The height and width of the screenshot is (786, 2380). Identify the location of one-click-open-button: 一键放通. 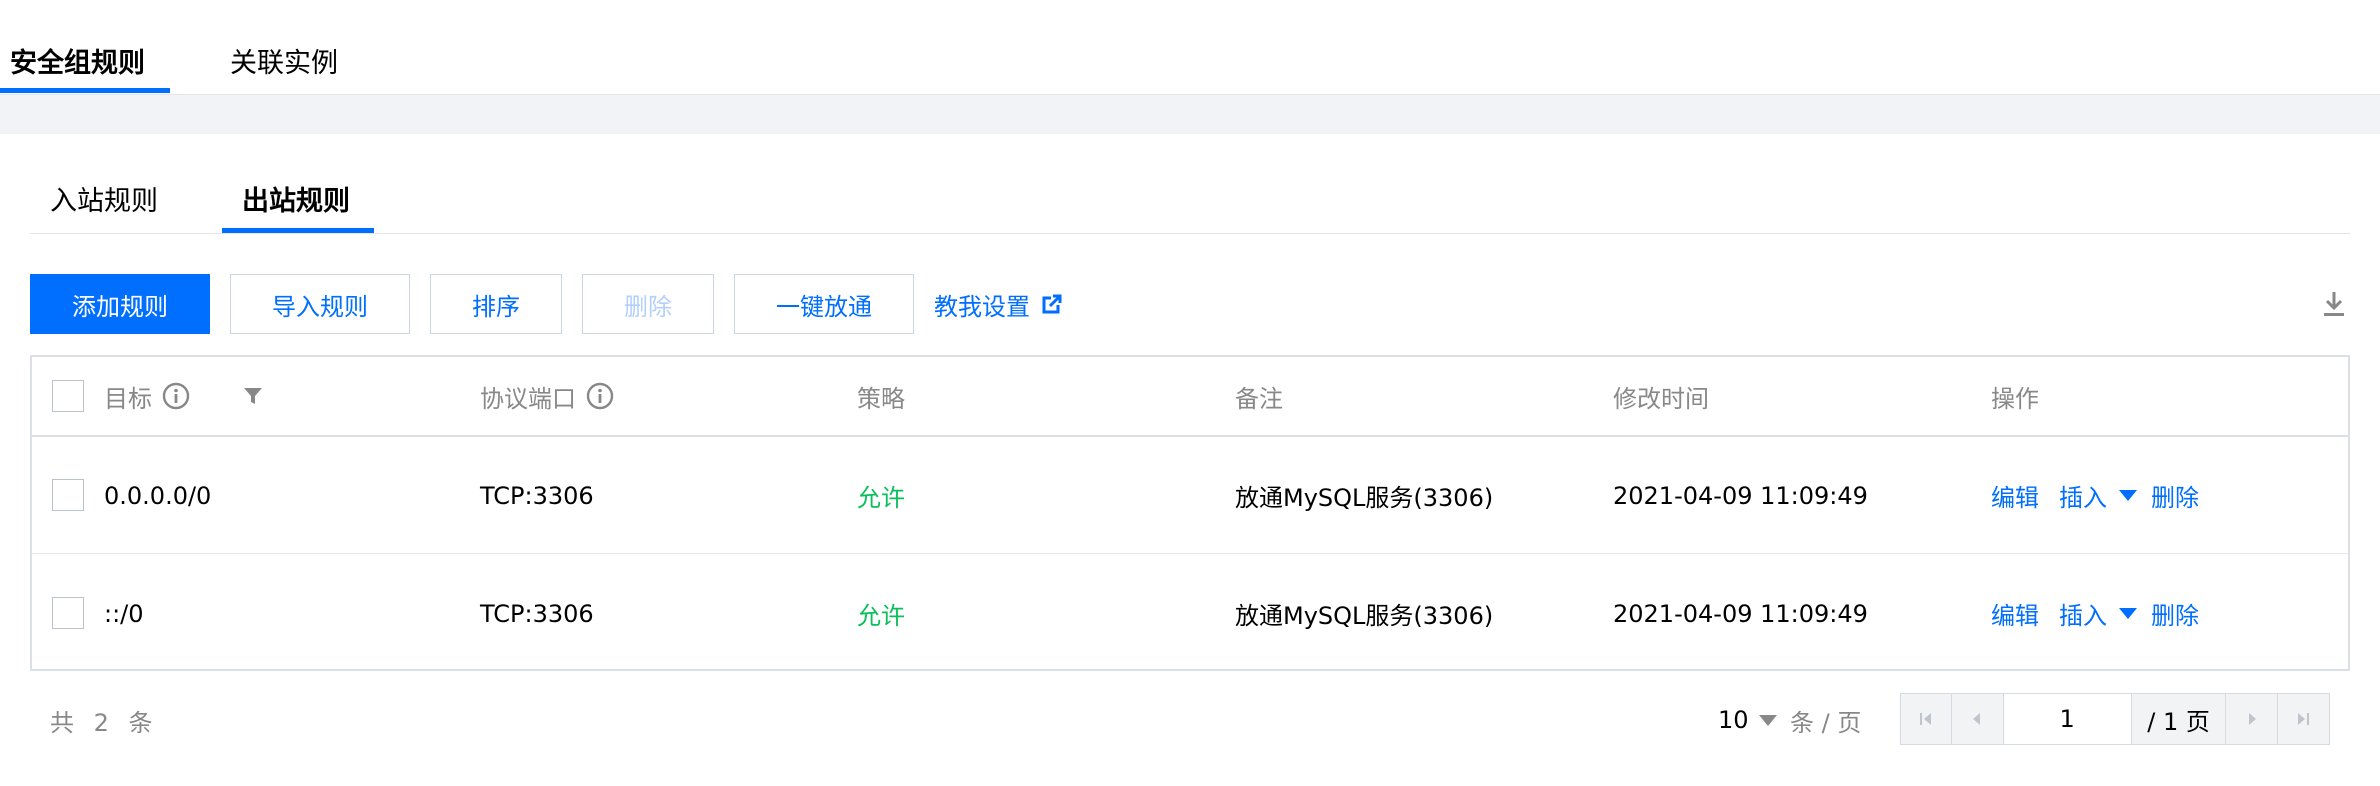
(824, 304).